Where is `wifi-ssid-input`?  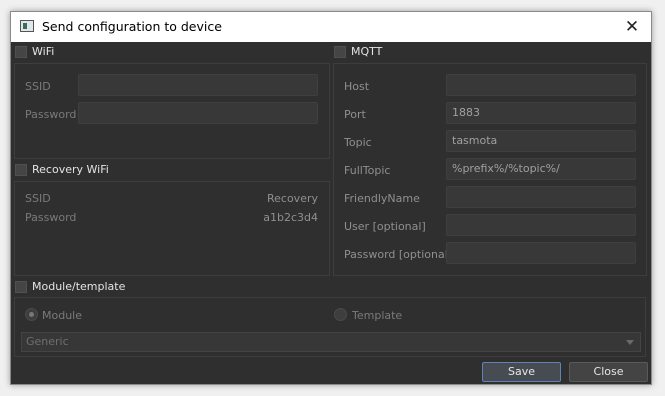 wifi-ssid-input is located at coordinates (198, 85).